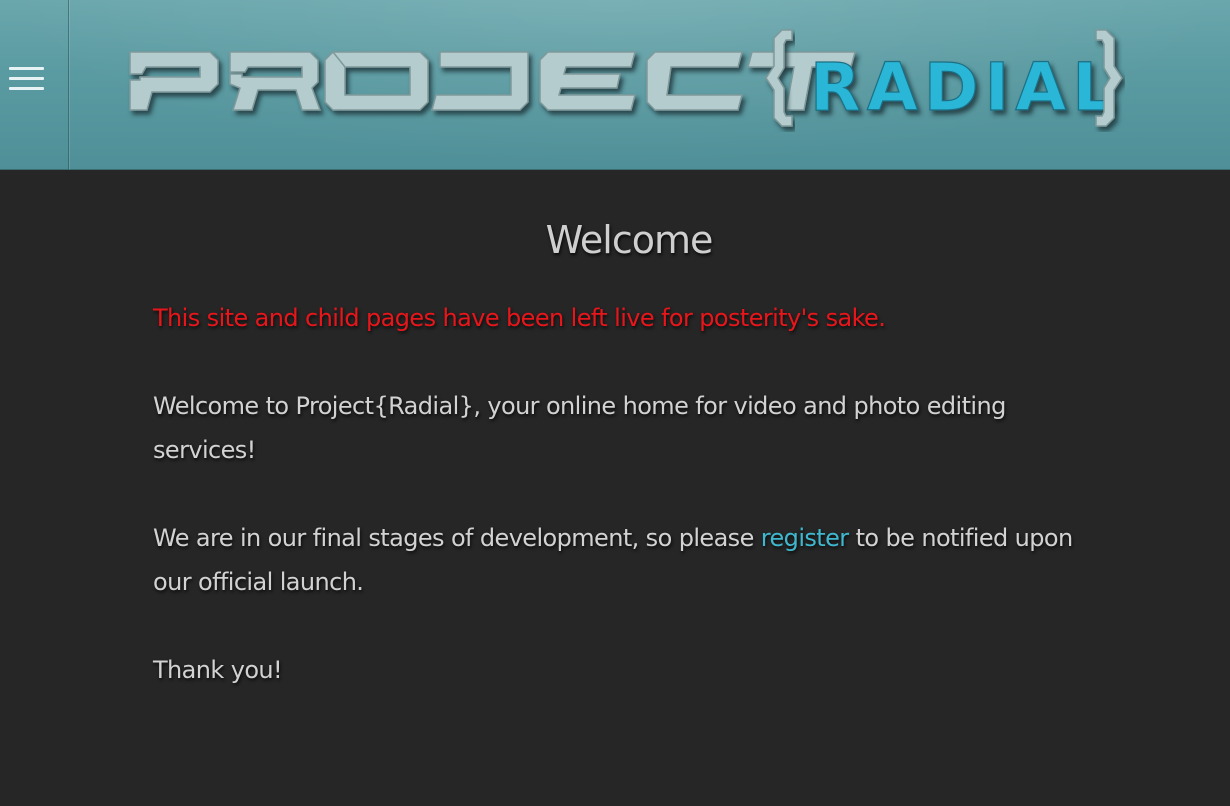  What do you see at coordinates (218, 670) in the screenshot?
I see `thanks-text: Thank you!` at bounding box center [218, 670].